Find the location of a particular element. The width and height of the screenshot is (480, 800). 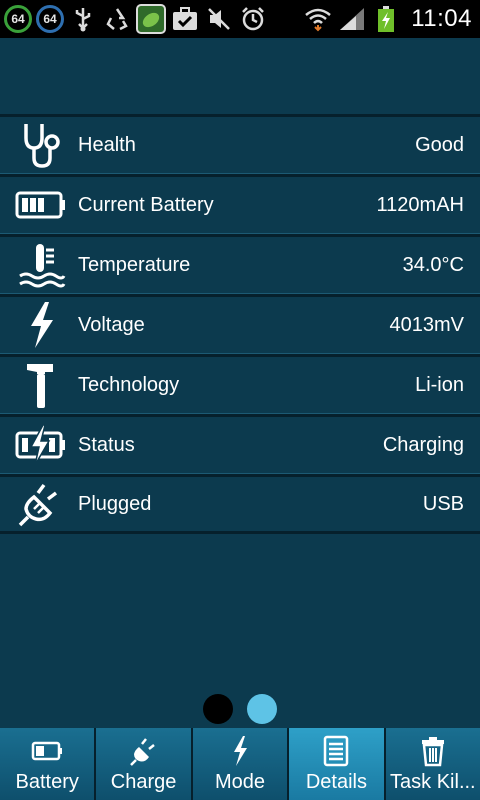

detail-value: USB is located at coordinates (443, 503).